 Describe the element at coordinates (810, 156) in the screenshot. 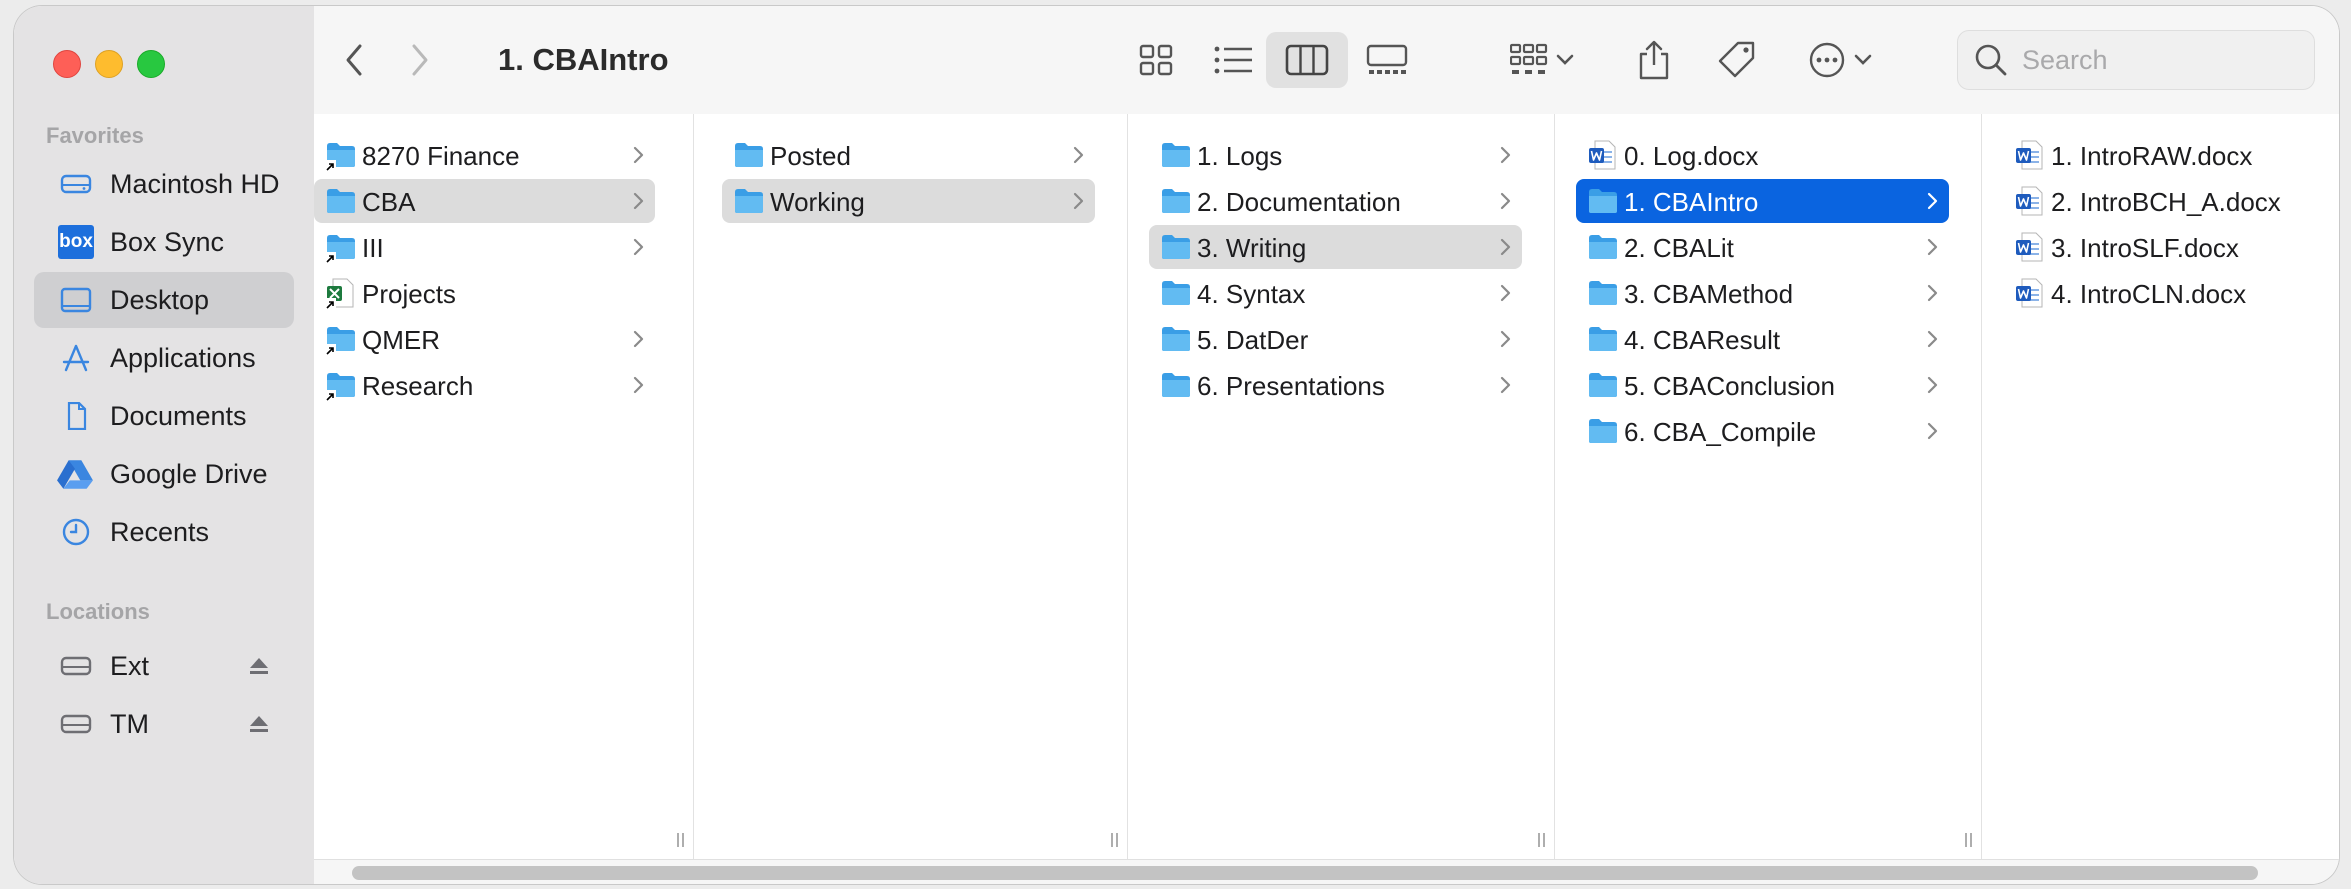

I see `item-name: Posted` at that location.